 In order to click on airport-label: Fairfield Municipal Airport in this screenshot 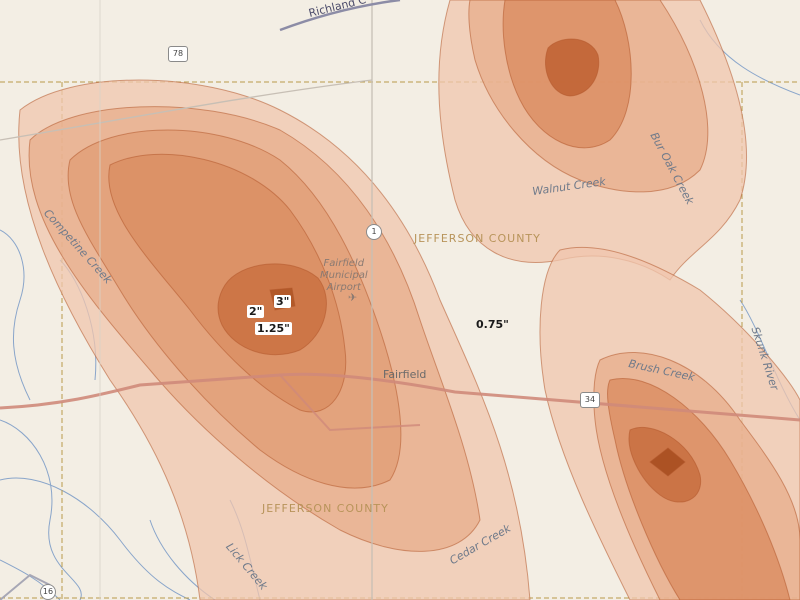, I will do `click(344, 276)`.